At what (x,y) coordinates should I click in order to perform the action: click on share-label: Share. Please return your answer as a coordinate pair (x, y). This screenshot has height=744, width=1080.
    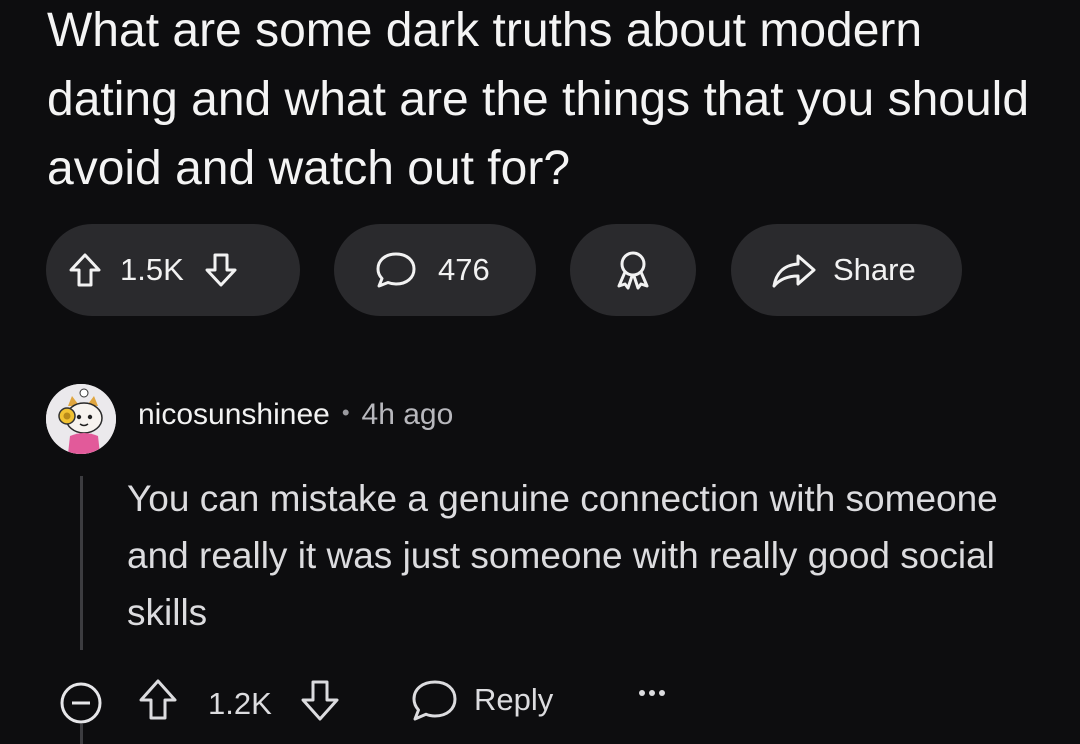
    Looking at the image, I should click on (874, 269).